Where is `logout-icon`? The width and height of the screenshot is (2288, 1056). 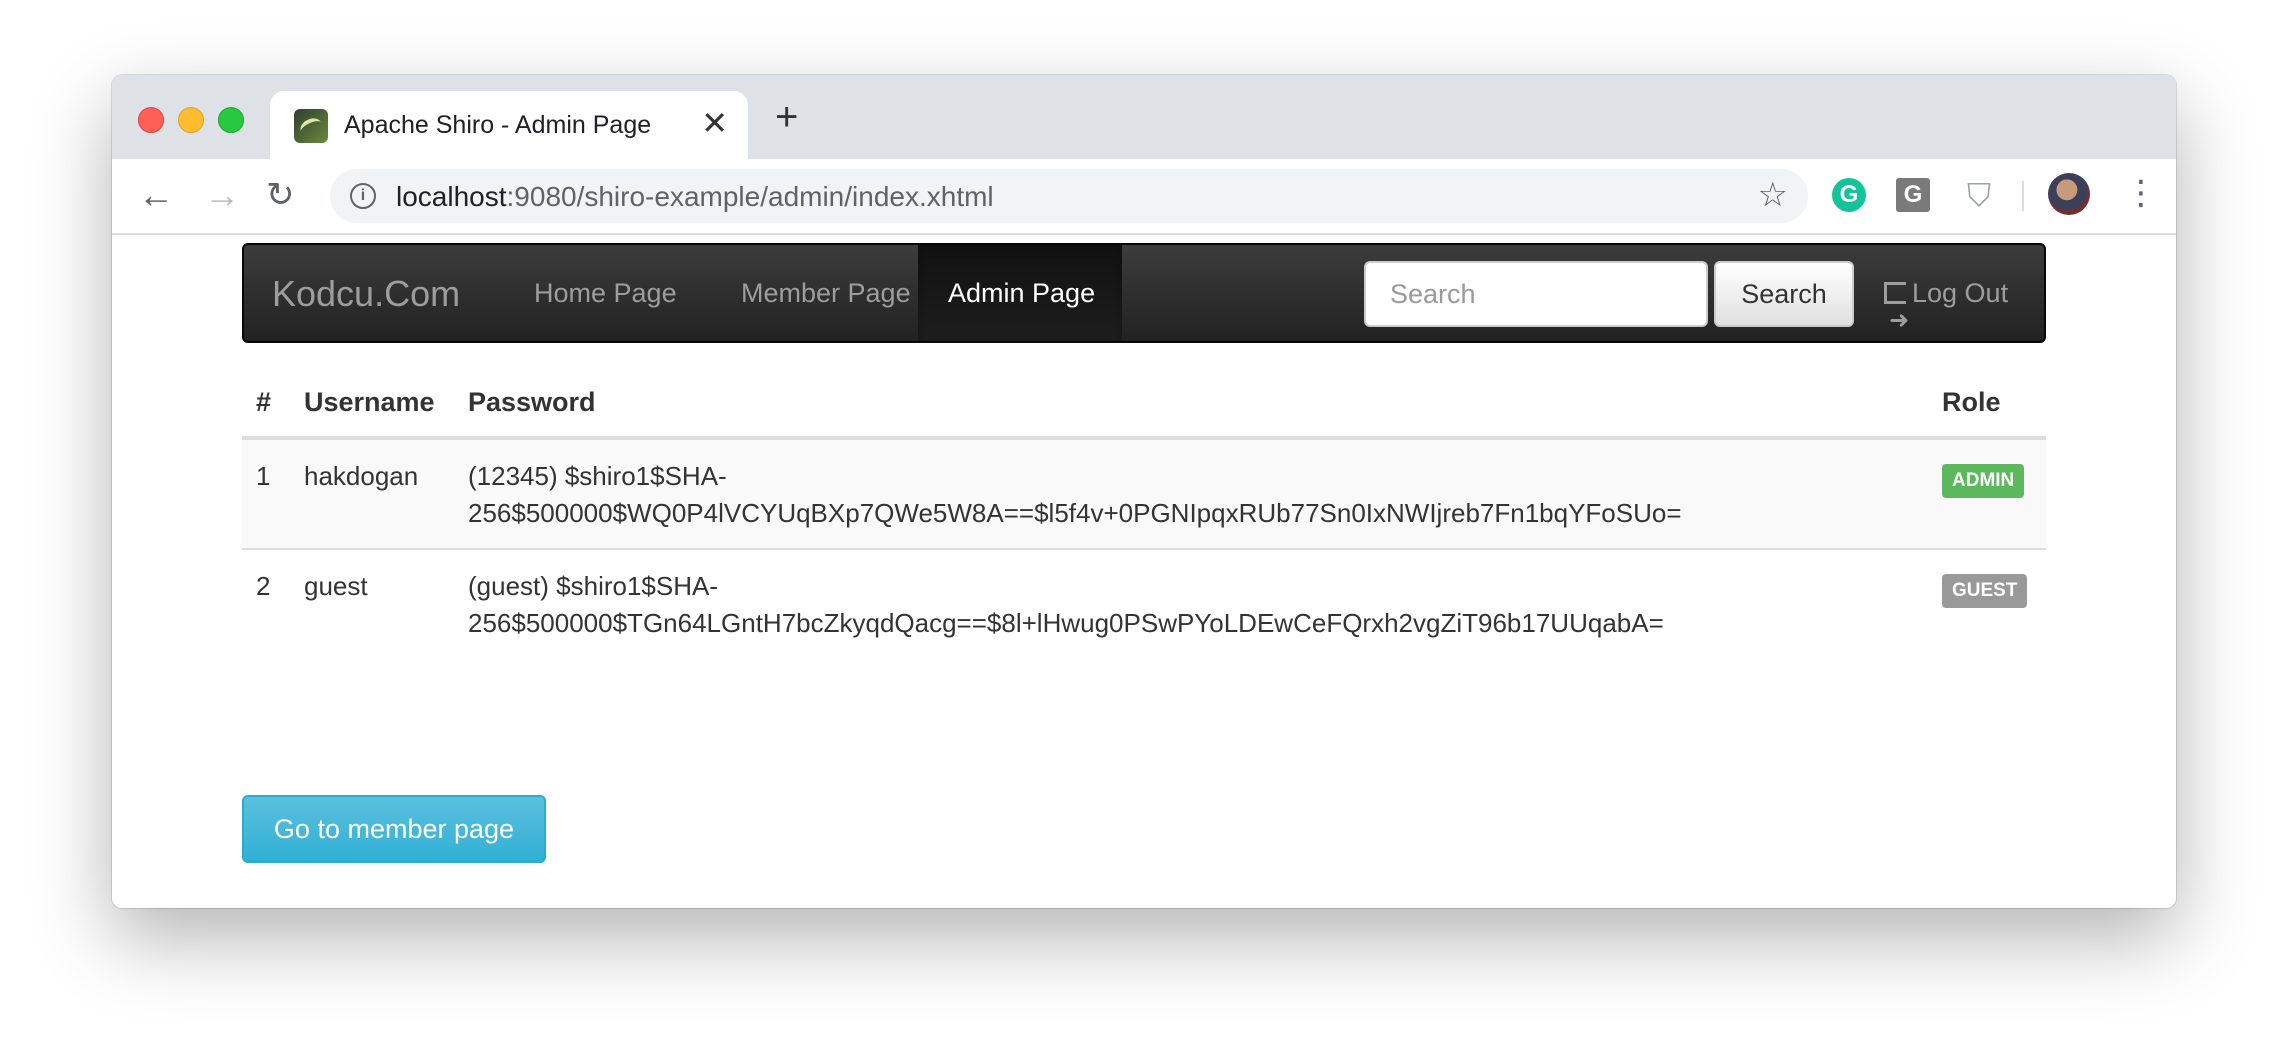 logout-icon is located at coordinates (1896, 321).